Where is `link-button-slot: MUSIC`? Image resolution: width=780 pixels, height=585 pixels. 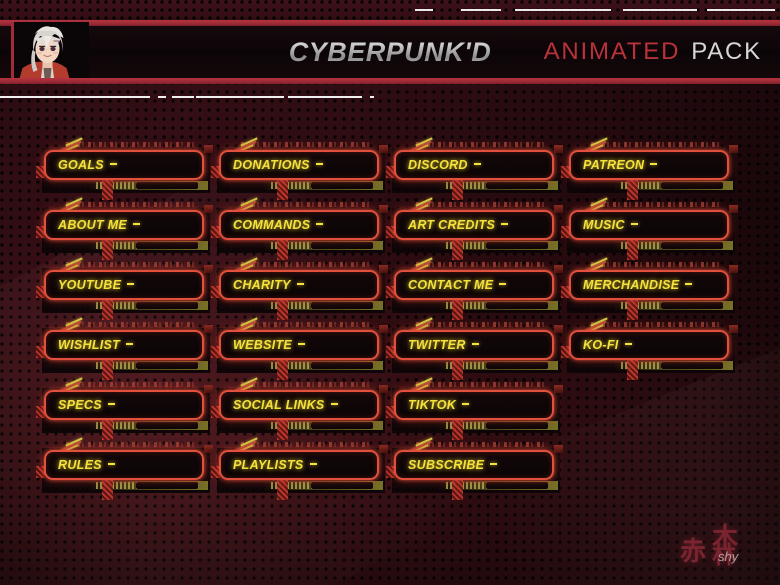
link-button-slot: MUSIC is located at coordinates (650, 228).